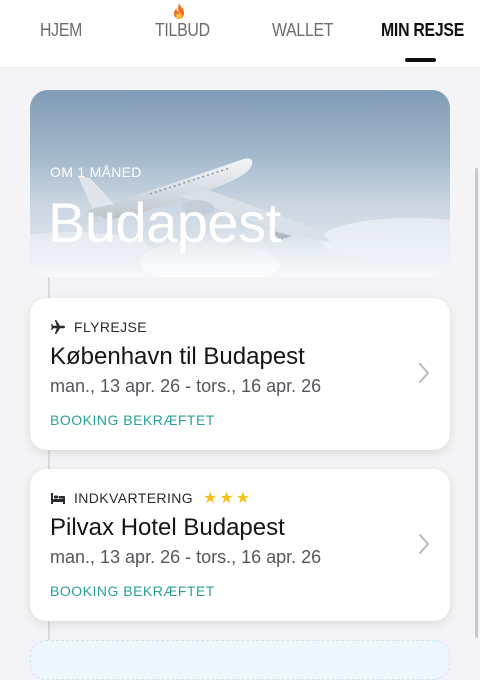  Describe the element at coordinates (177, 356) in the screenshot. I see `flight-route: København til Budapest` at that location.